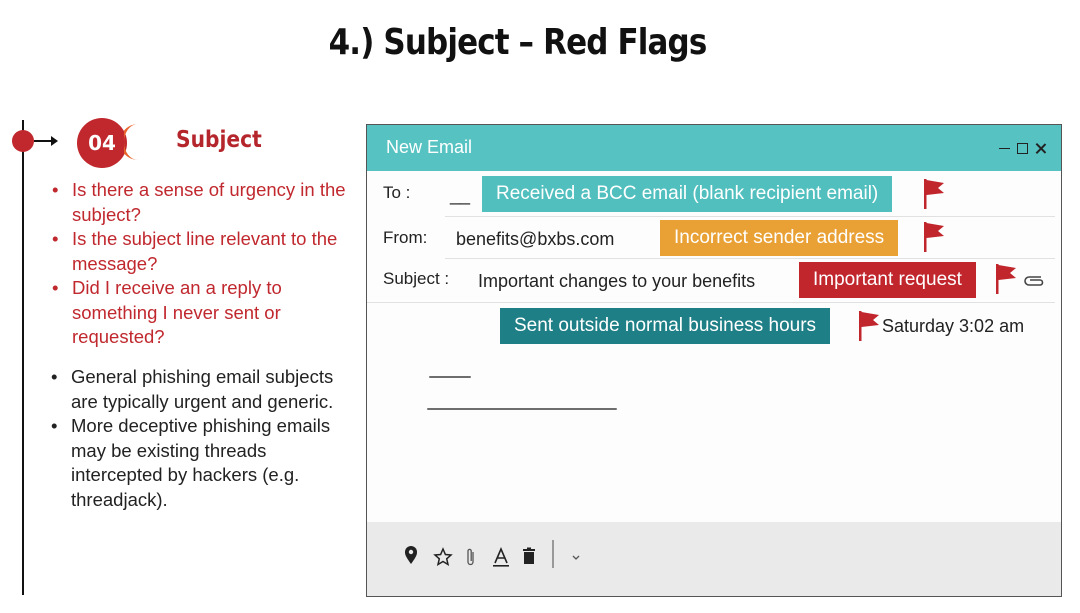 The width and height of the screenshot is (1080, 613). Describe the element at coordinates (887, 280) in the screenshot. I see `request-flag-label: Important request` at that location.